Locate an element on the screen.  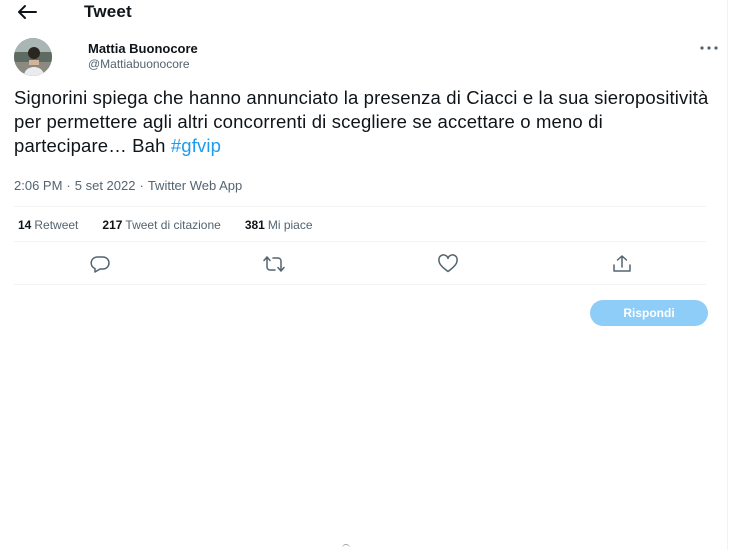
share-button is located at coordinates (622, 264).